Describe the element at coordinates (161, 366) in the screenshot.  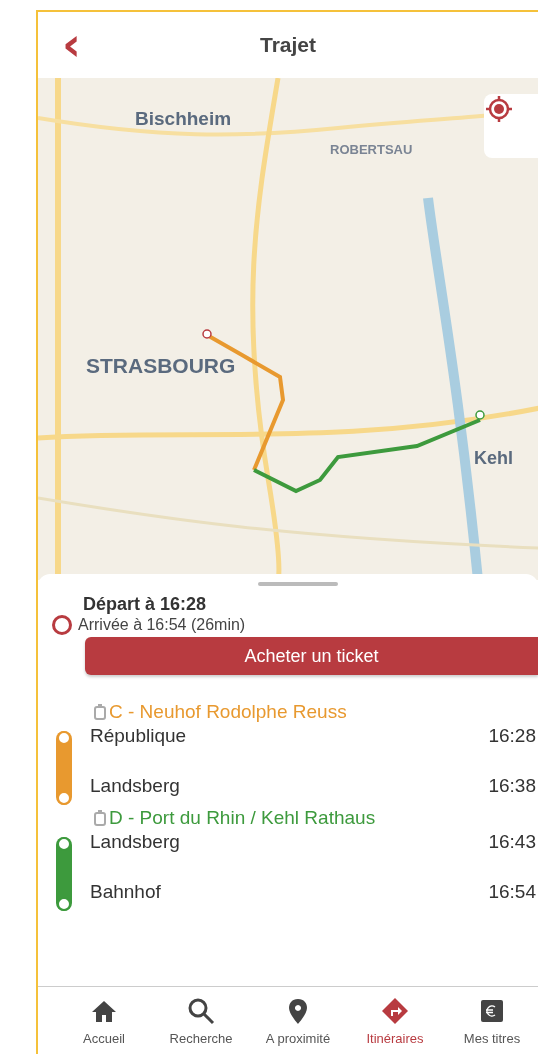
I see `map-place-label: STRASBOURG` at that location.